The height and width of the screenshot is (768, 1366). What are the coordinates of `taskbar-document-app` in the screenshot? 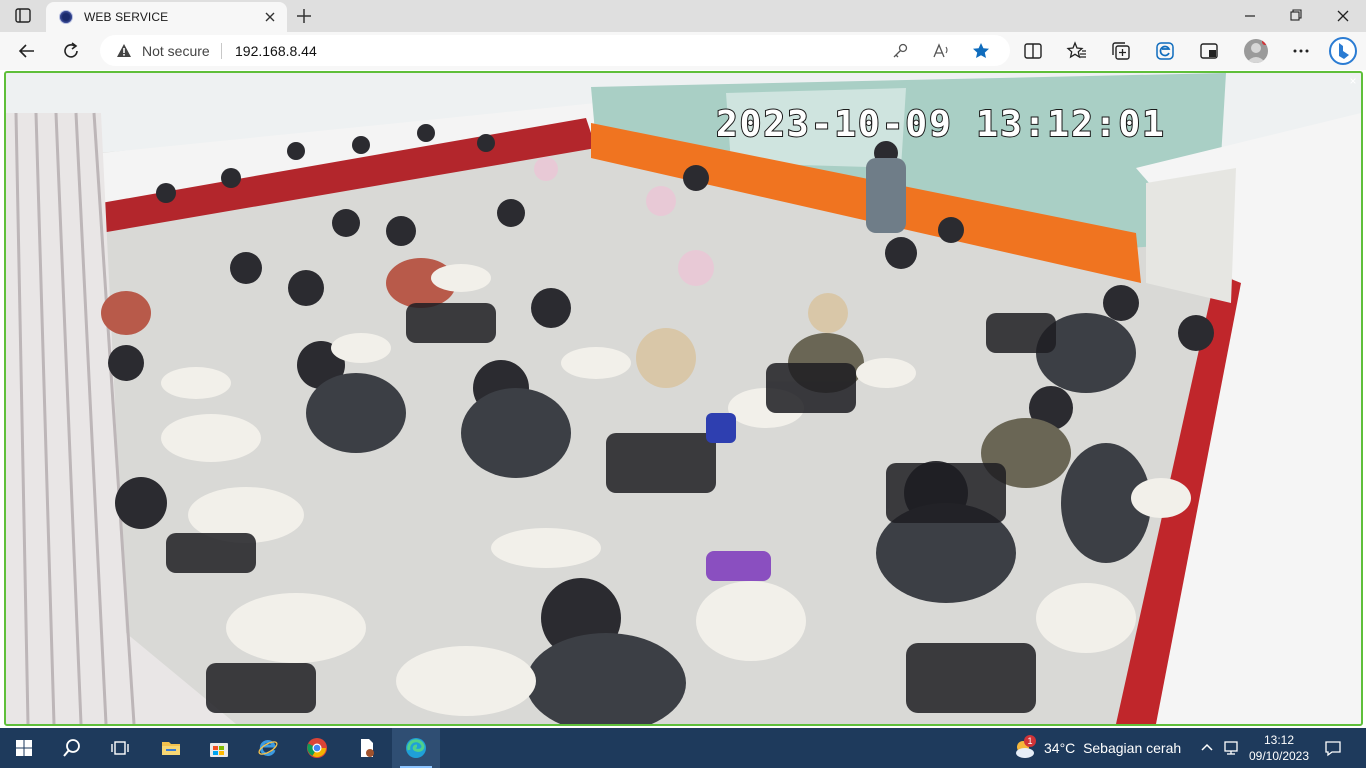 It's located at (367, 748).